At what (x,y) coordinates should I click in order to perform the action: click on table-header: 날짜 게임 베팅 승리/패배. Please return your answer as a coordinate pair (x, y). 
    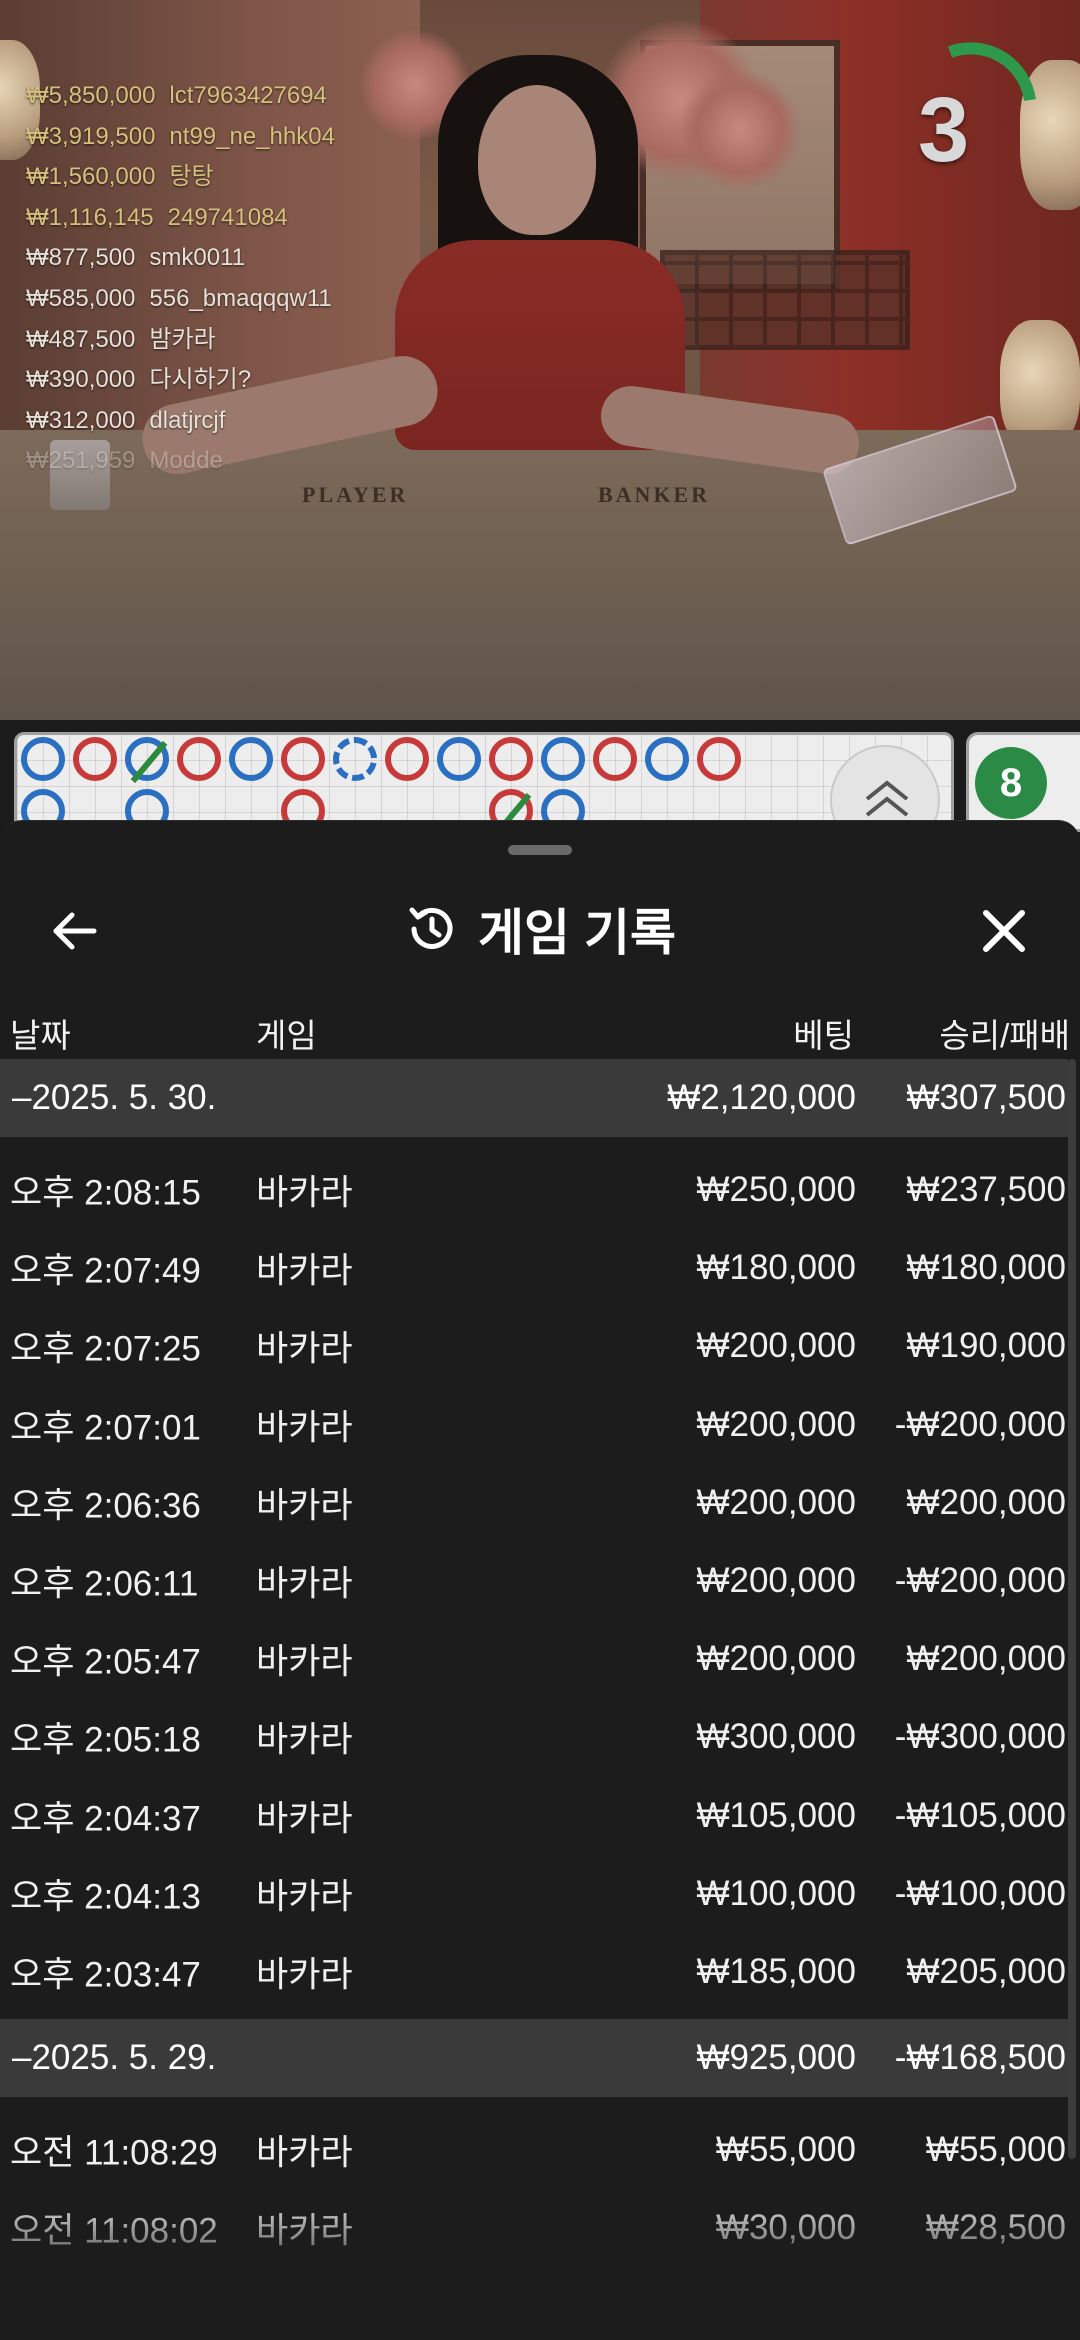
    Looking at the image, I should click on (540, 1029).